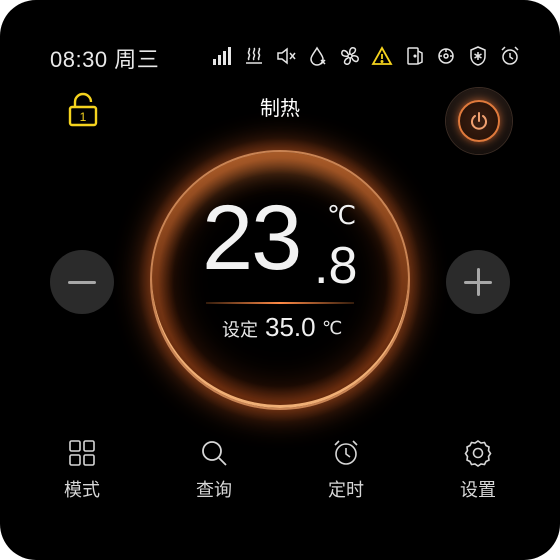 The width and height of the screenshot is (560, 560). Describe the element at coordinates (286, 56) in the screenshot. I see `mute-icon` at that location.